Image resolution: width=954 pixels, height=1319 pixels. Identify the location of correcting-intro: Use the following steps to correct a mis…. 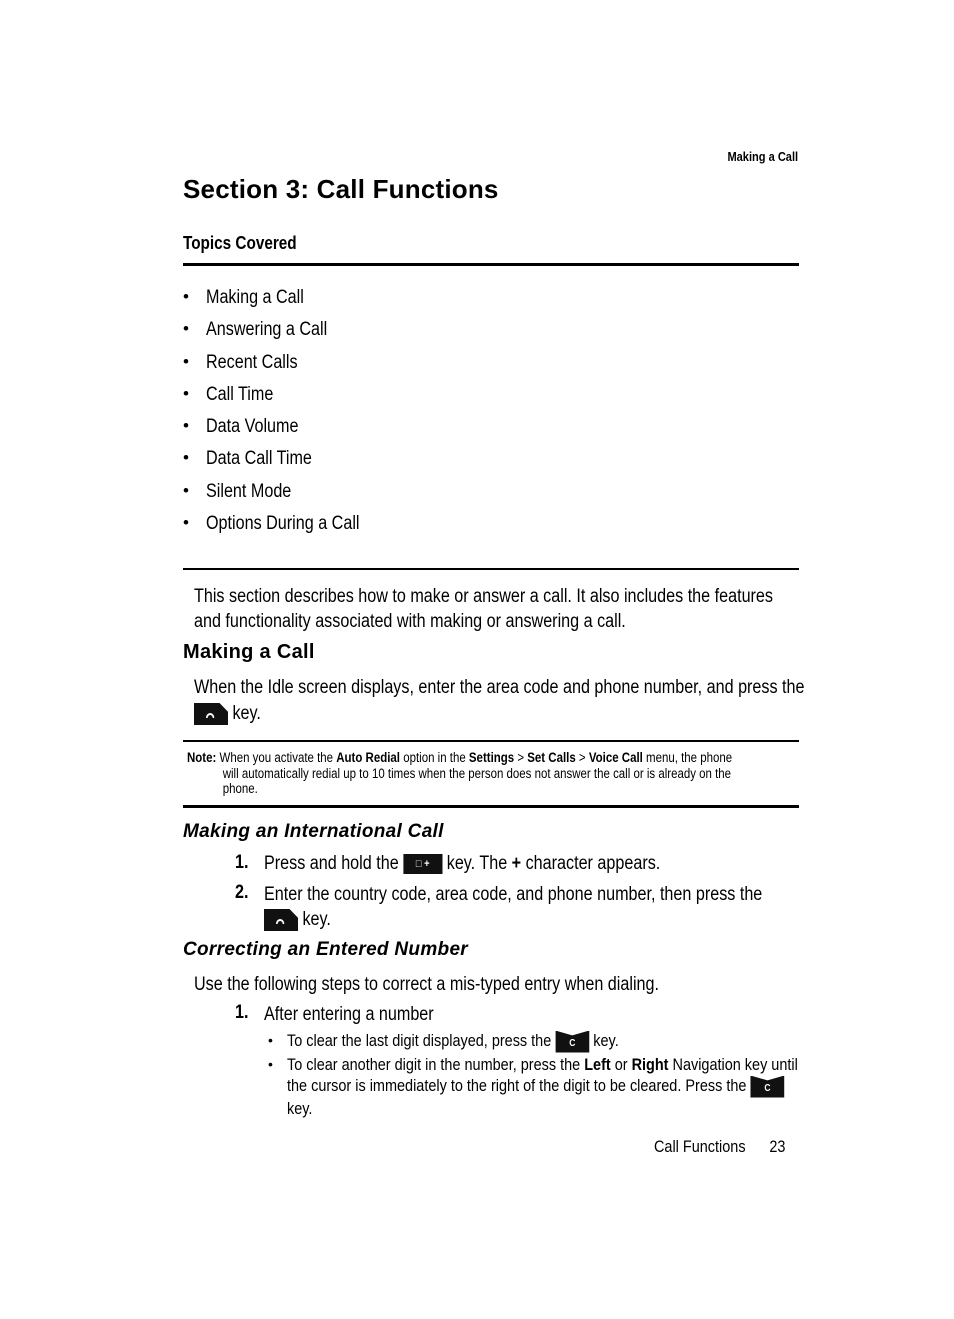
(426, 984).